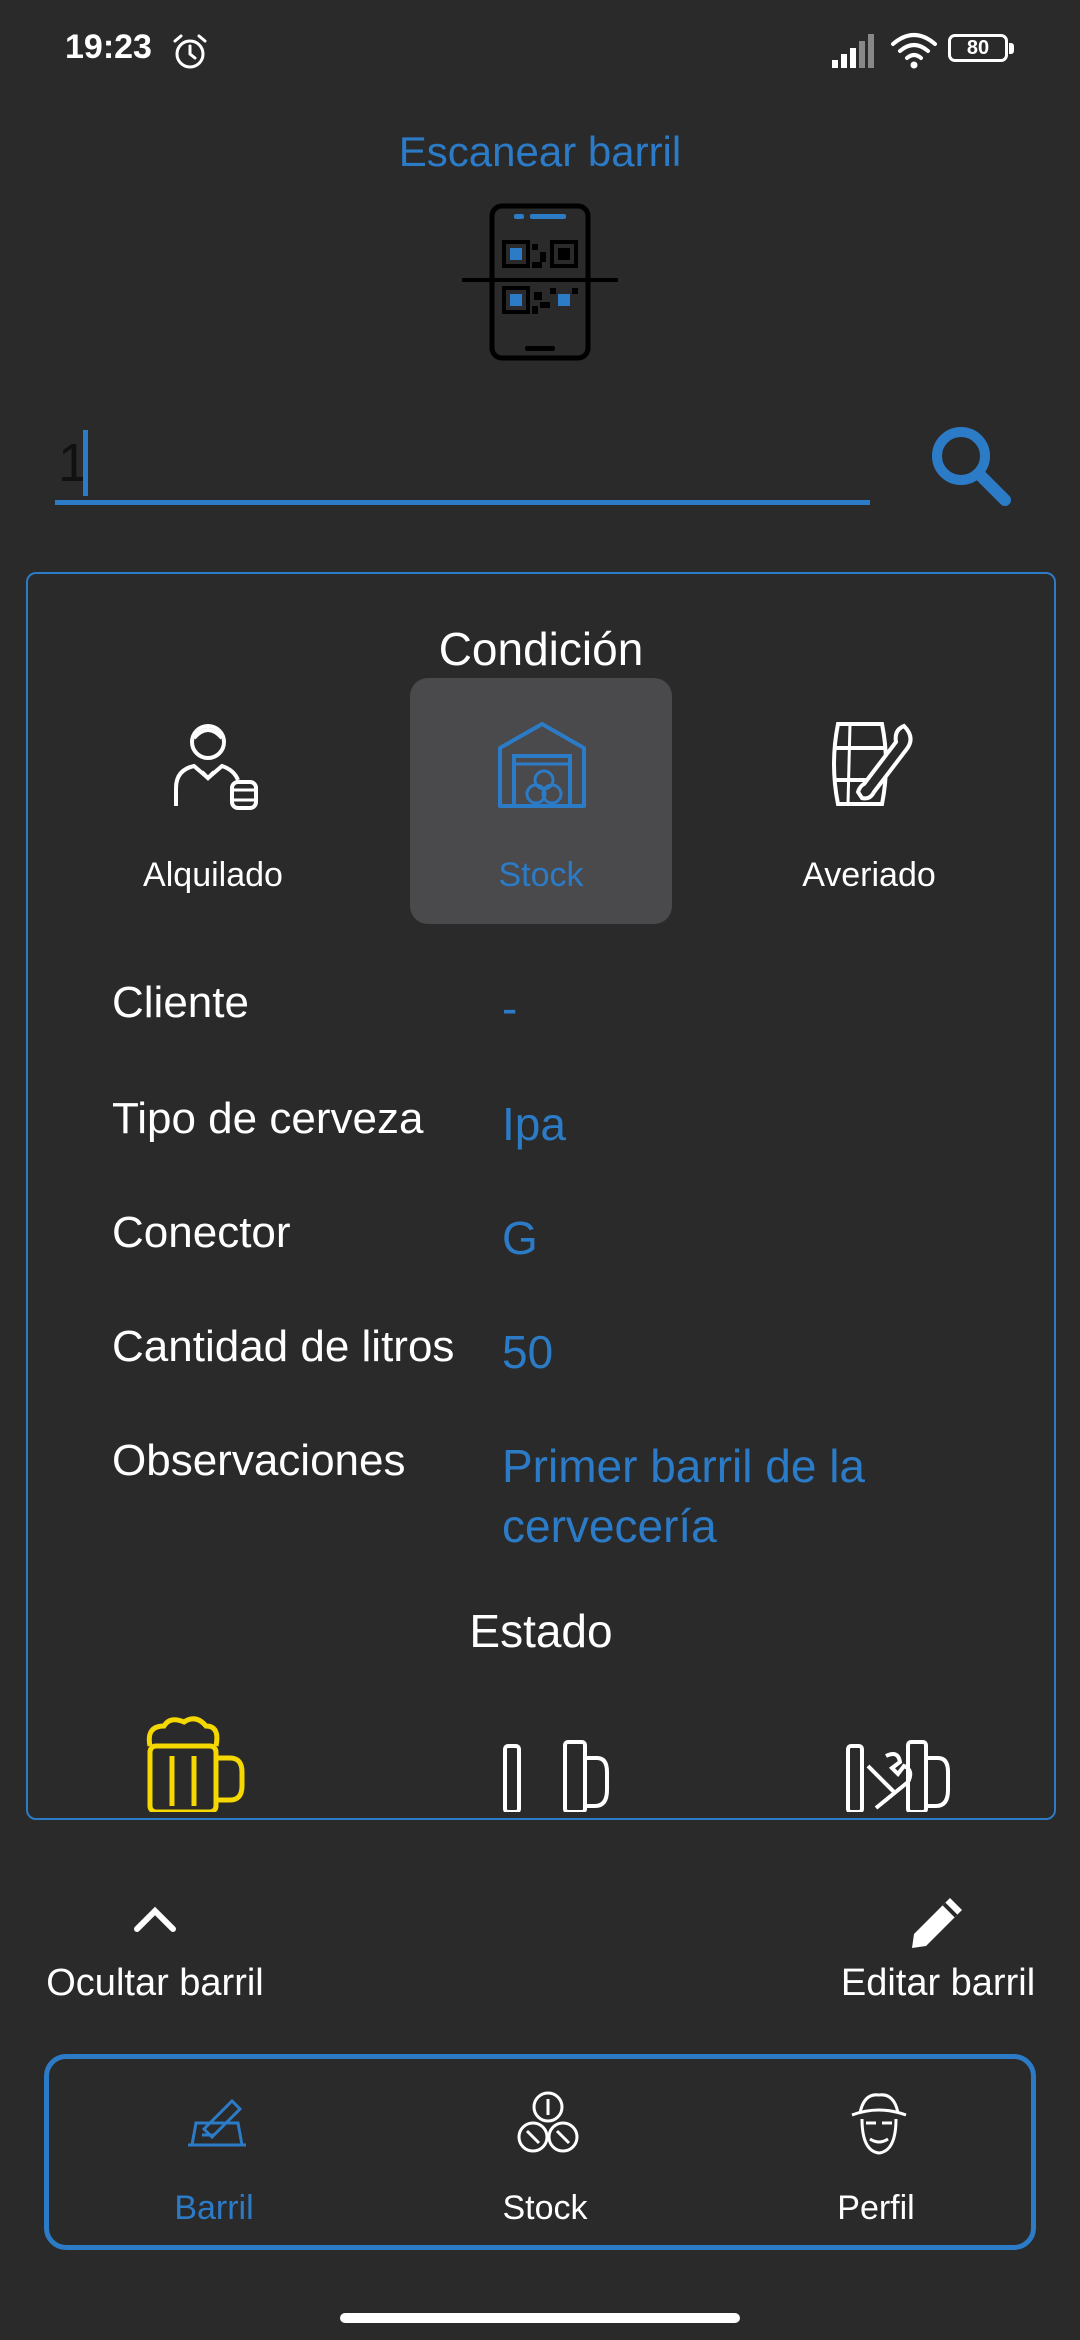 The width and height of the screenshot is (1080, 2340). I want to click on bottom-navigation: Barril Stock Perfil, so click(540, 2152).